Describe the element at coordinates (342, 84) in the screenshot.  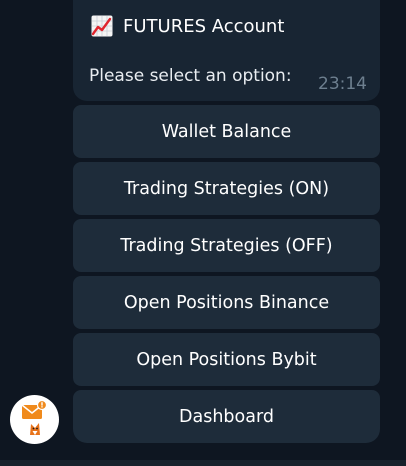
I see `message-timestamp: 23:14` at that location.